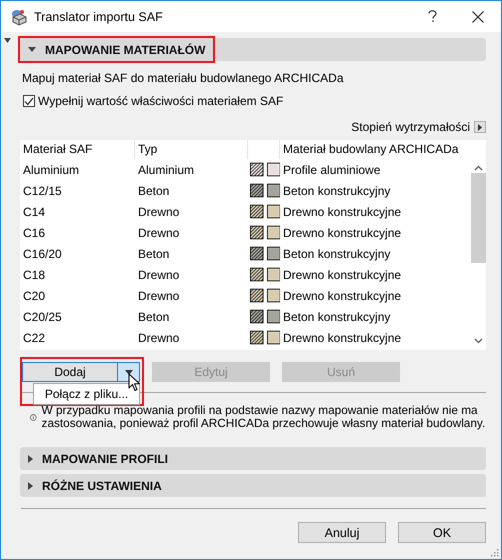 The image size is (502, 560). Describe the element at coordinates (34, 275) in the screenshot. I see `table-cell-text: C18` at that location.